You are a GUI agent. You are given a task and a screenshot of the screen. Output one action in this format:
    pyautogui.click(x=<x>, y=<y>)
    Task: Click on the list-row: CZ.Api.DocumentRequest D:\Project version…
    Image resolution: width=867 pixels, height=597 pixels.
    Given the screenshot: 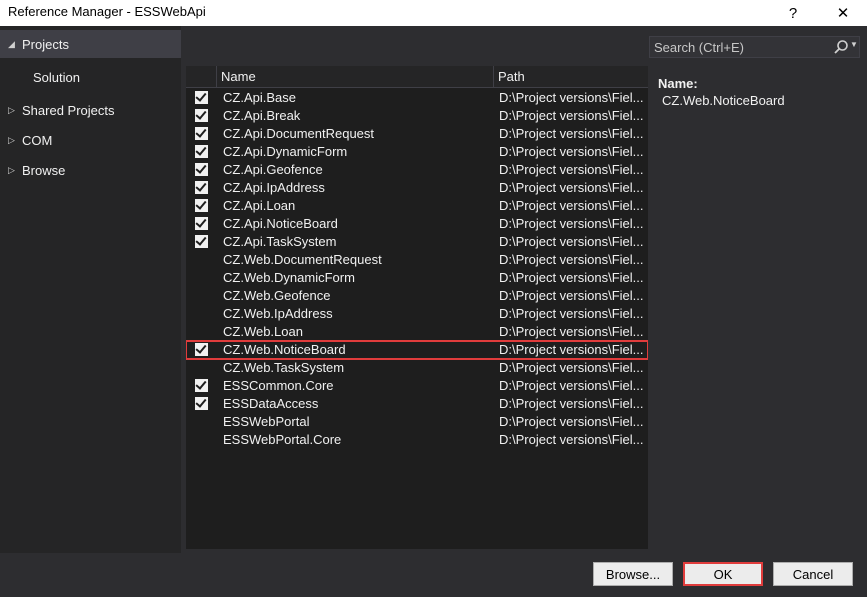 What is the action you would take?
    pyautogui.click(x=417, y=134)
    